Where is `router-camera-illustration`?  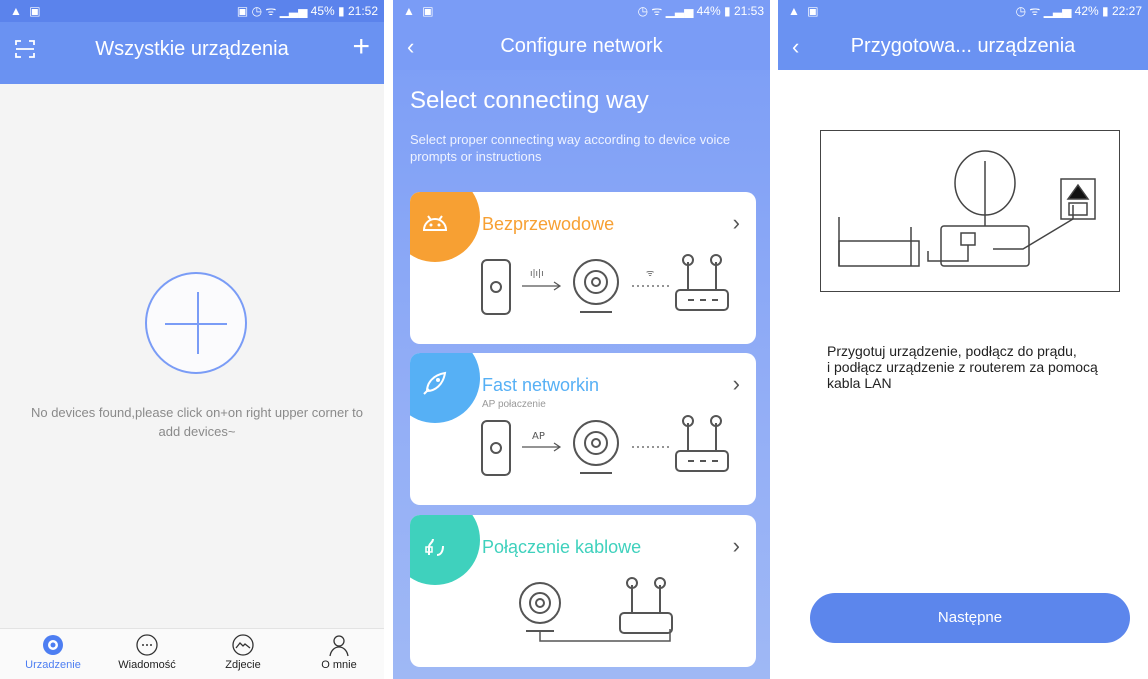 router-camera-illustration is located at coordinates (967, 208).